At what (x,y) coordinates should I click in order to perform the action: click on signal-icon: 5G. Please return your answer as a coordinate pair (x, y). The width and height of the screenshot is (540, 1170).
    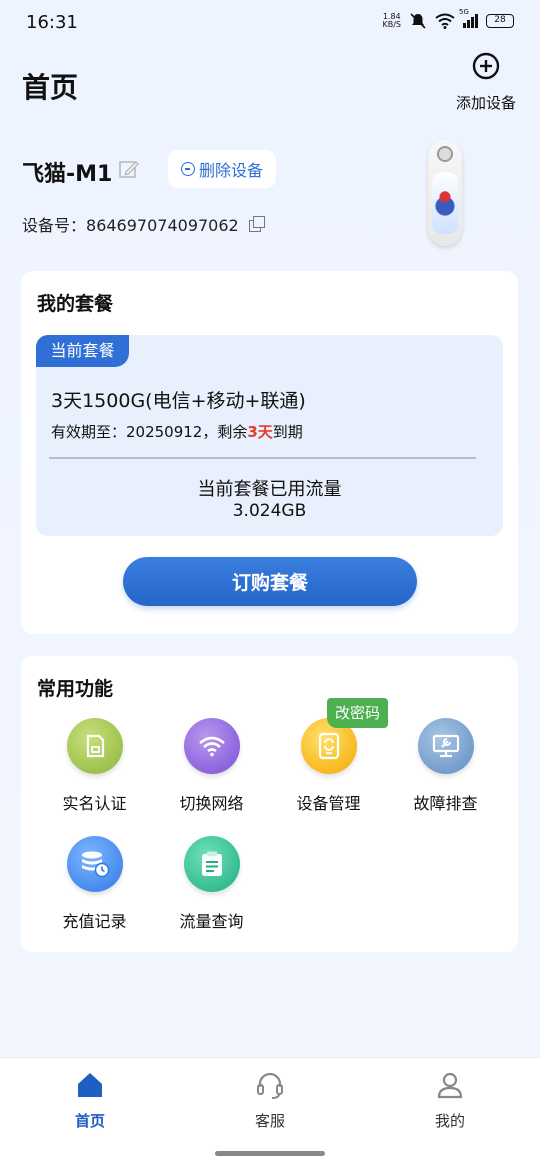
    Looking at the image, I should click on (468, 18).